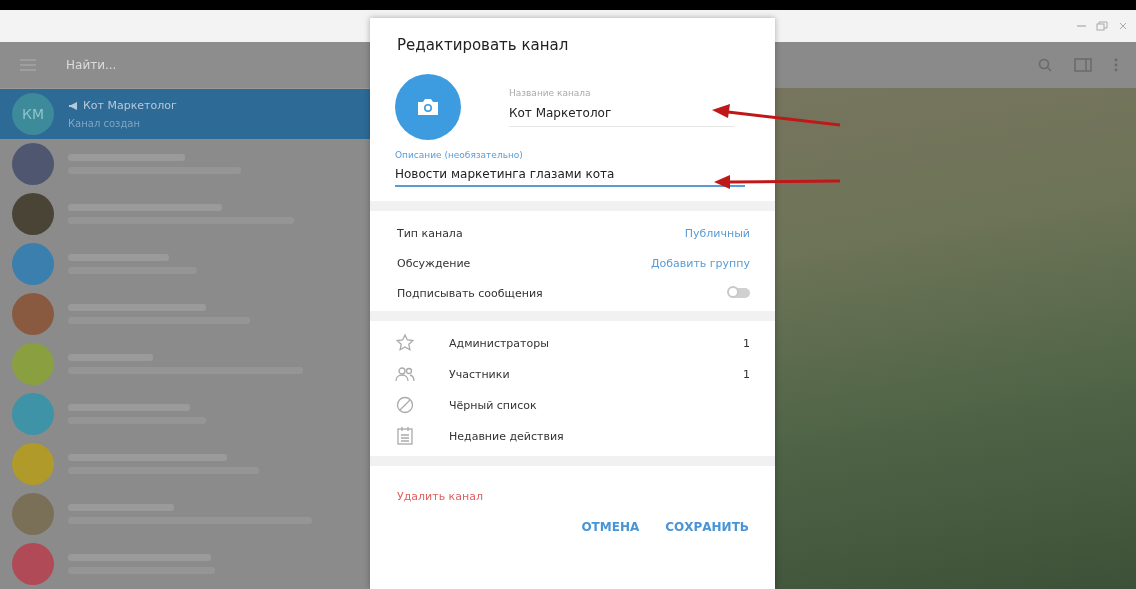 This screenshot has height=589, width=1136. Describe the element at coordinates (405, 374) in the screenshot. I see `people-icon` at that location.